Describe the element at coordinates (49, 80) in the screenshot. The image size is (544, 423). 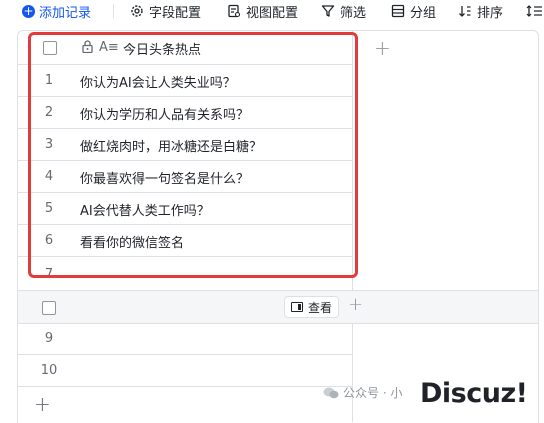
I see `row-number: 1` at that location.